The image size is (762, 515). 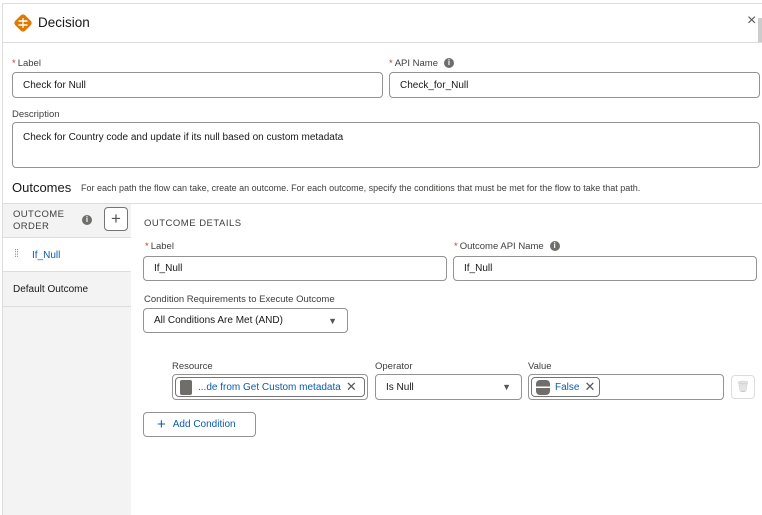 I want to click on plus-icon: +, so click(x=161, y=424).